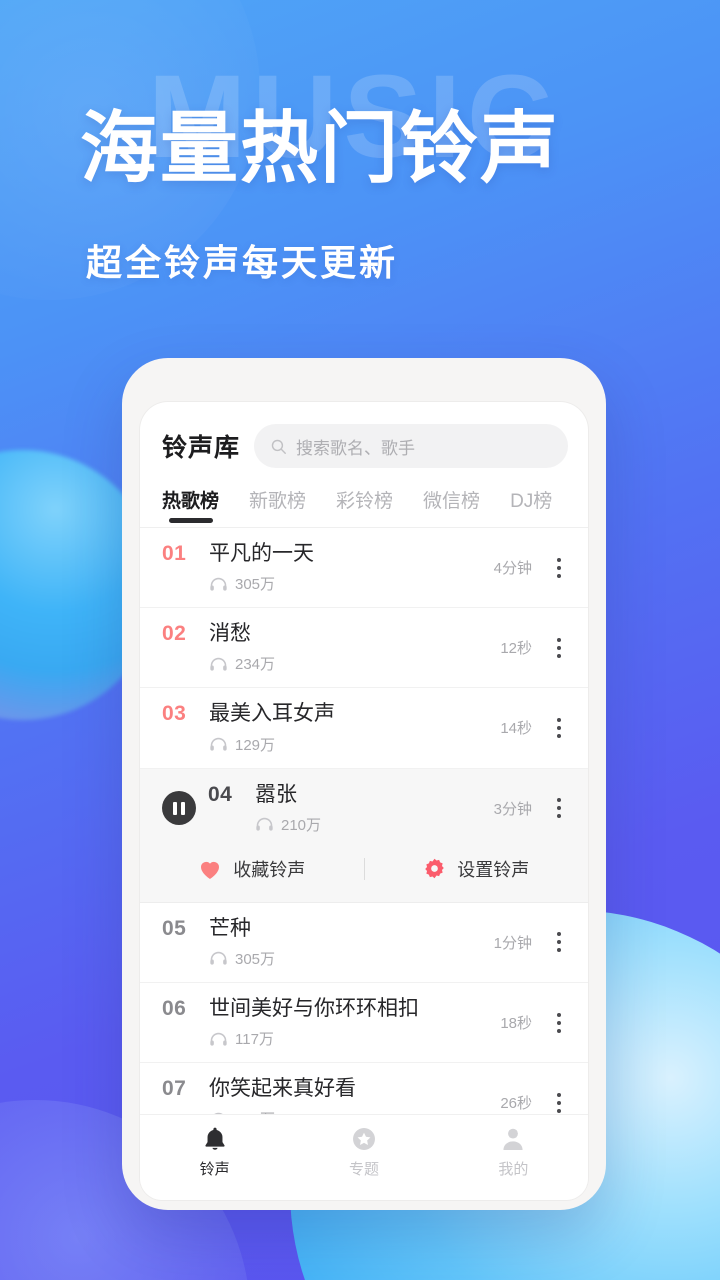  I want to click on nav-item-ringtone: 铃声, so click(214, 1152).